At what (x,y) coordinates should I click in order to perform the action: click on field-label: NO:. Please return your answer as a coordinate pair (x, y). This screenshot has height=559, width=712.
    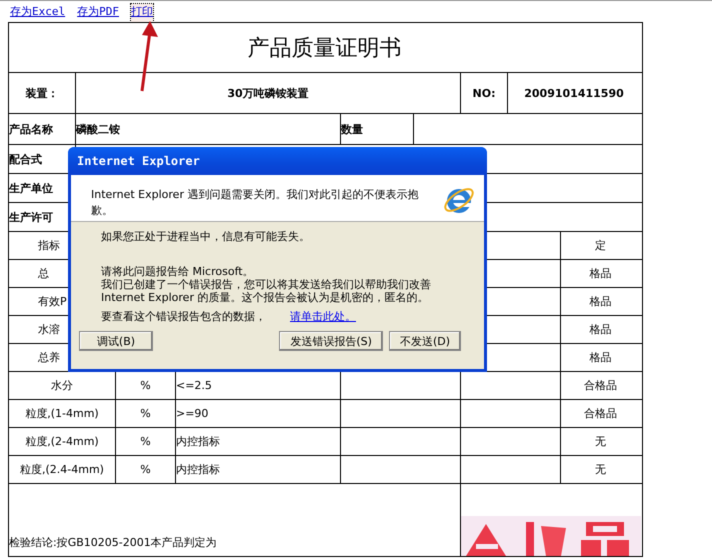
    Looking at the image, I should click on (484, 93).